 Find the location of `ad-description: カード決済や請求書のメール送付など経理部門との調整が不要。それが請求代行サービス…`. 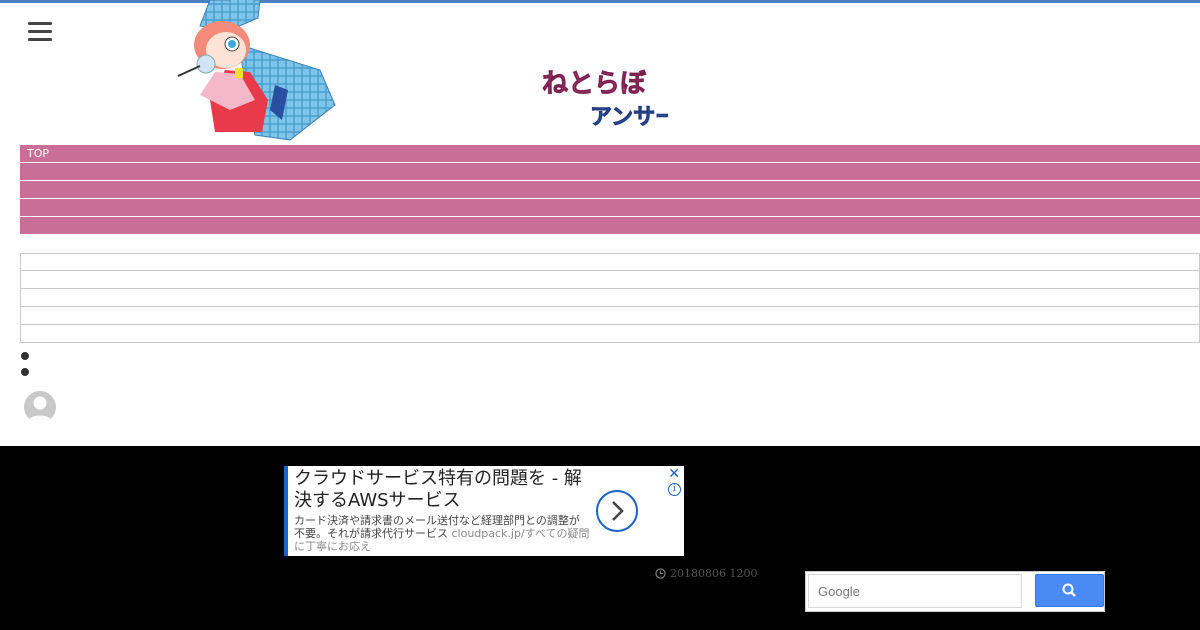

ad-description: カード決済や請求書のメール送付など経理部門との調整が不要。それが請求代行サービス… is located at coordinates (442, 533).